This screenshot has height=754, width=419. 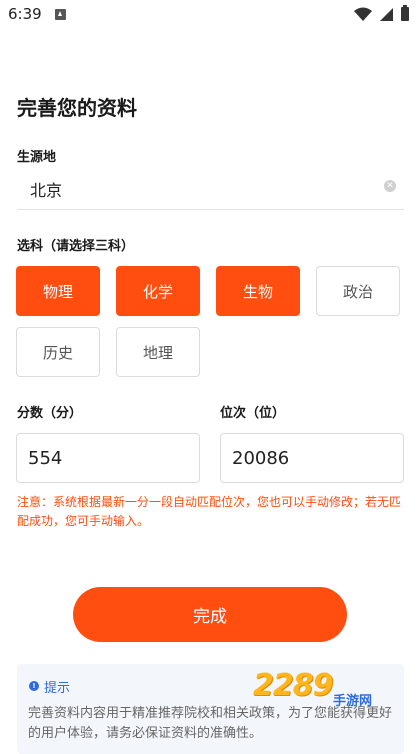 I want to click on subject-biology: 生物, so click(x=258, y=291).